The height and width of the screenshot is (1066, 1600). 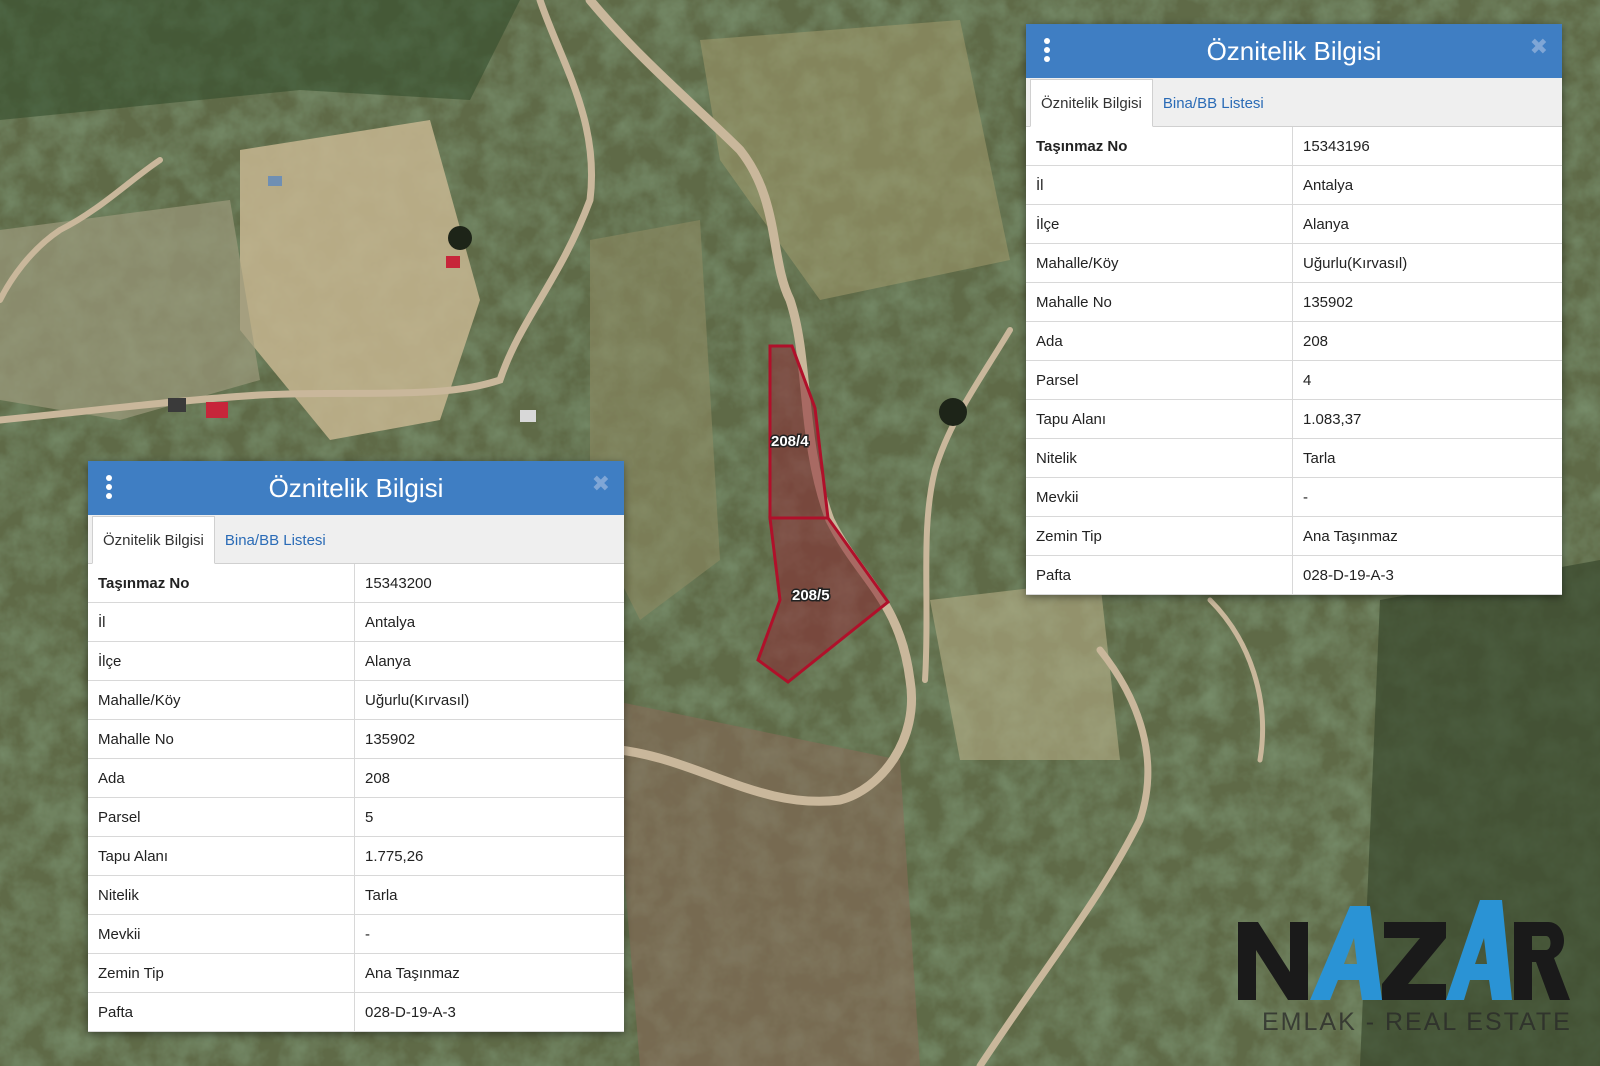 I want to click on table-row: Tapu Alanı 1.775,26, so click(x=356, y=856).